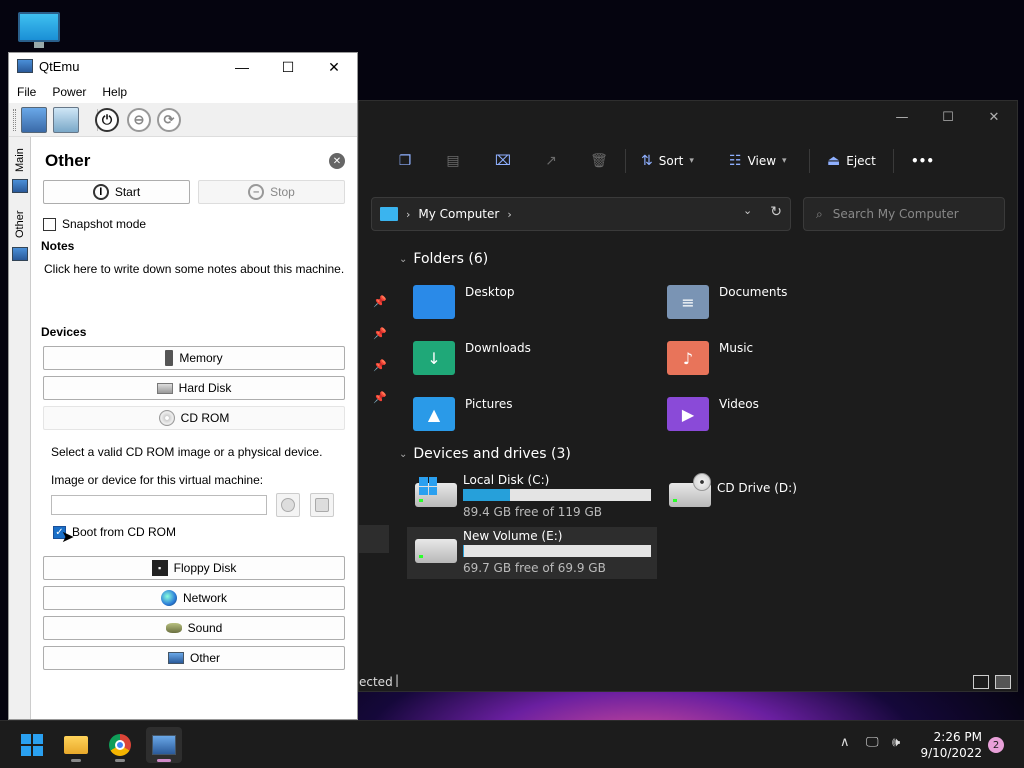 Image resolution: width=1024 pixels, height=768 pixels. What do you see at coordinates (509, 214) in the screenshot?
I see `chevron-right-icon: ›` at bounding box center [509, 214].